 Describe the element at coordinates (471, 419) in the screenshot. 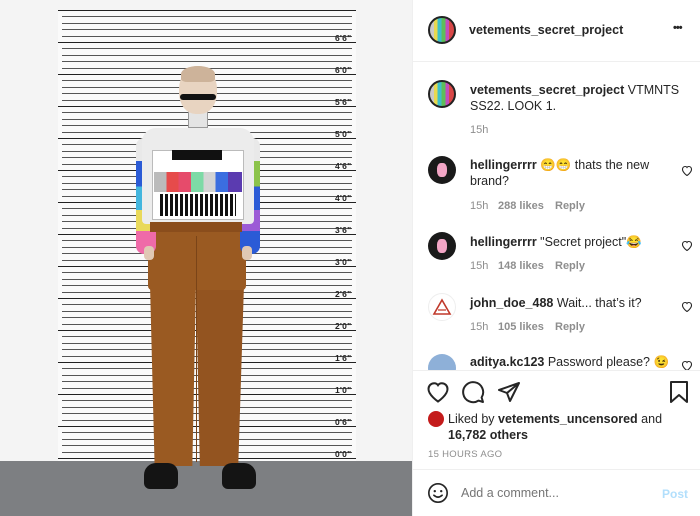

I see `liked-by-prefix: Liked by` at that location.